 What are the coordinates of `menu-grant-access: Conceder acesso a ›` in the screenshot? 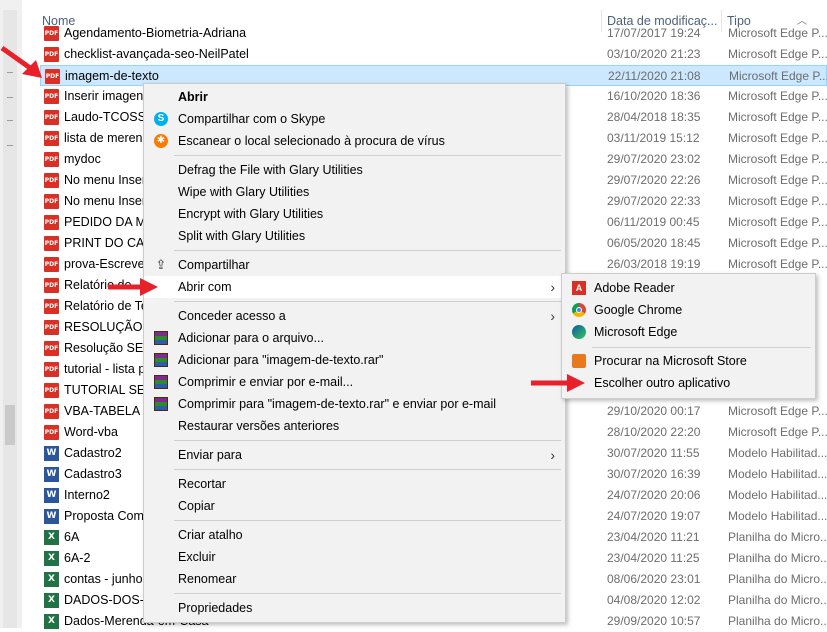 It's located at (354, 316).